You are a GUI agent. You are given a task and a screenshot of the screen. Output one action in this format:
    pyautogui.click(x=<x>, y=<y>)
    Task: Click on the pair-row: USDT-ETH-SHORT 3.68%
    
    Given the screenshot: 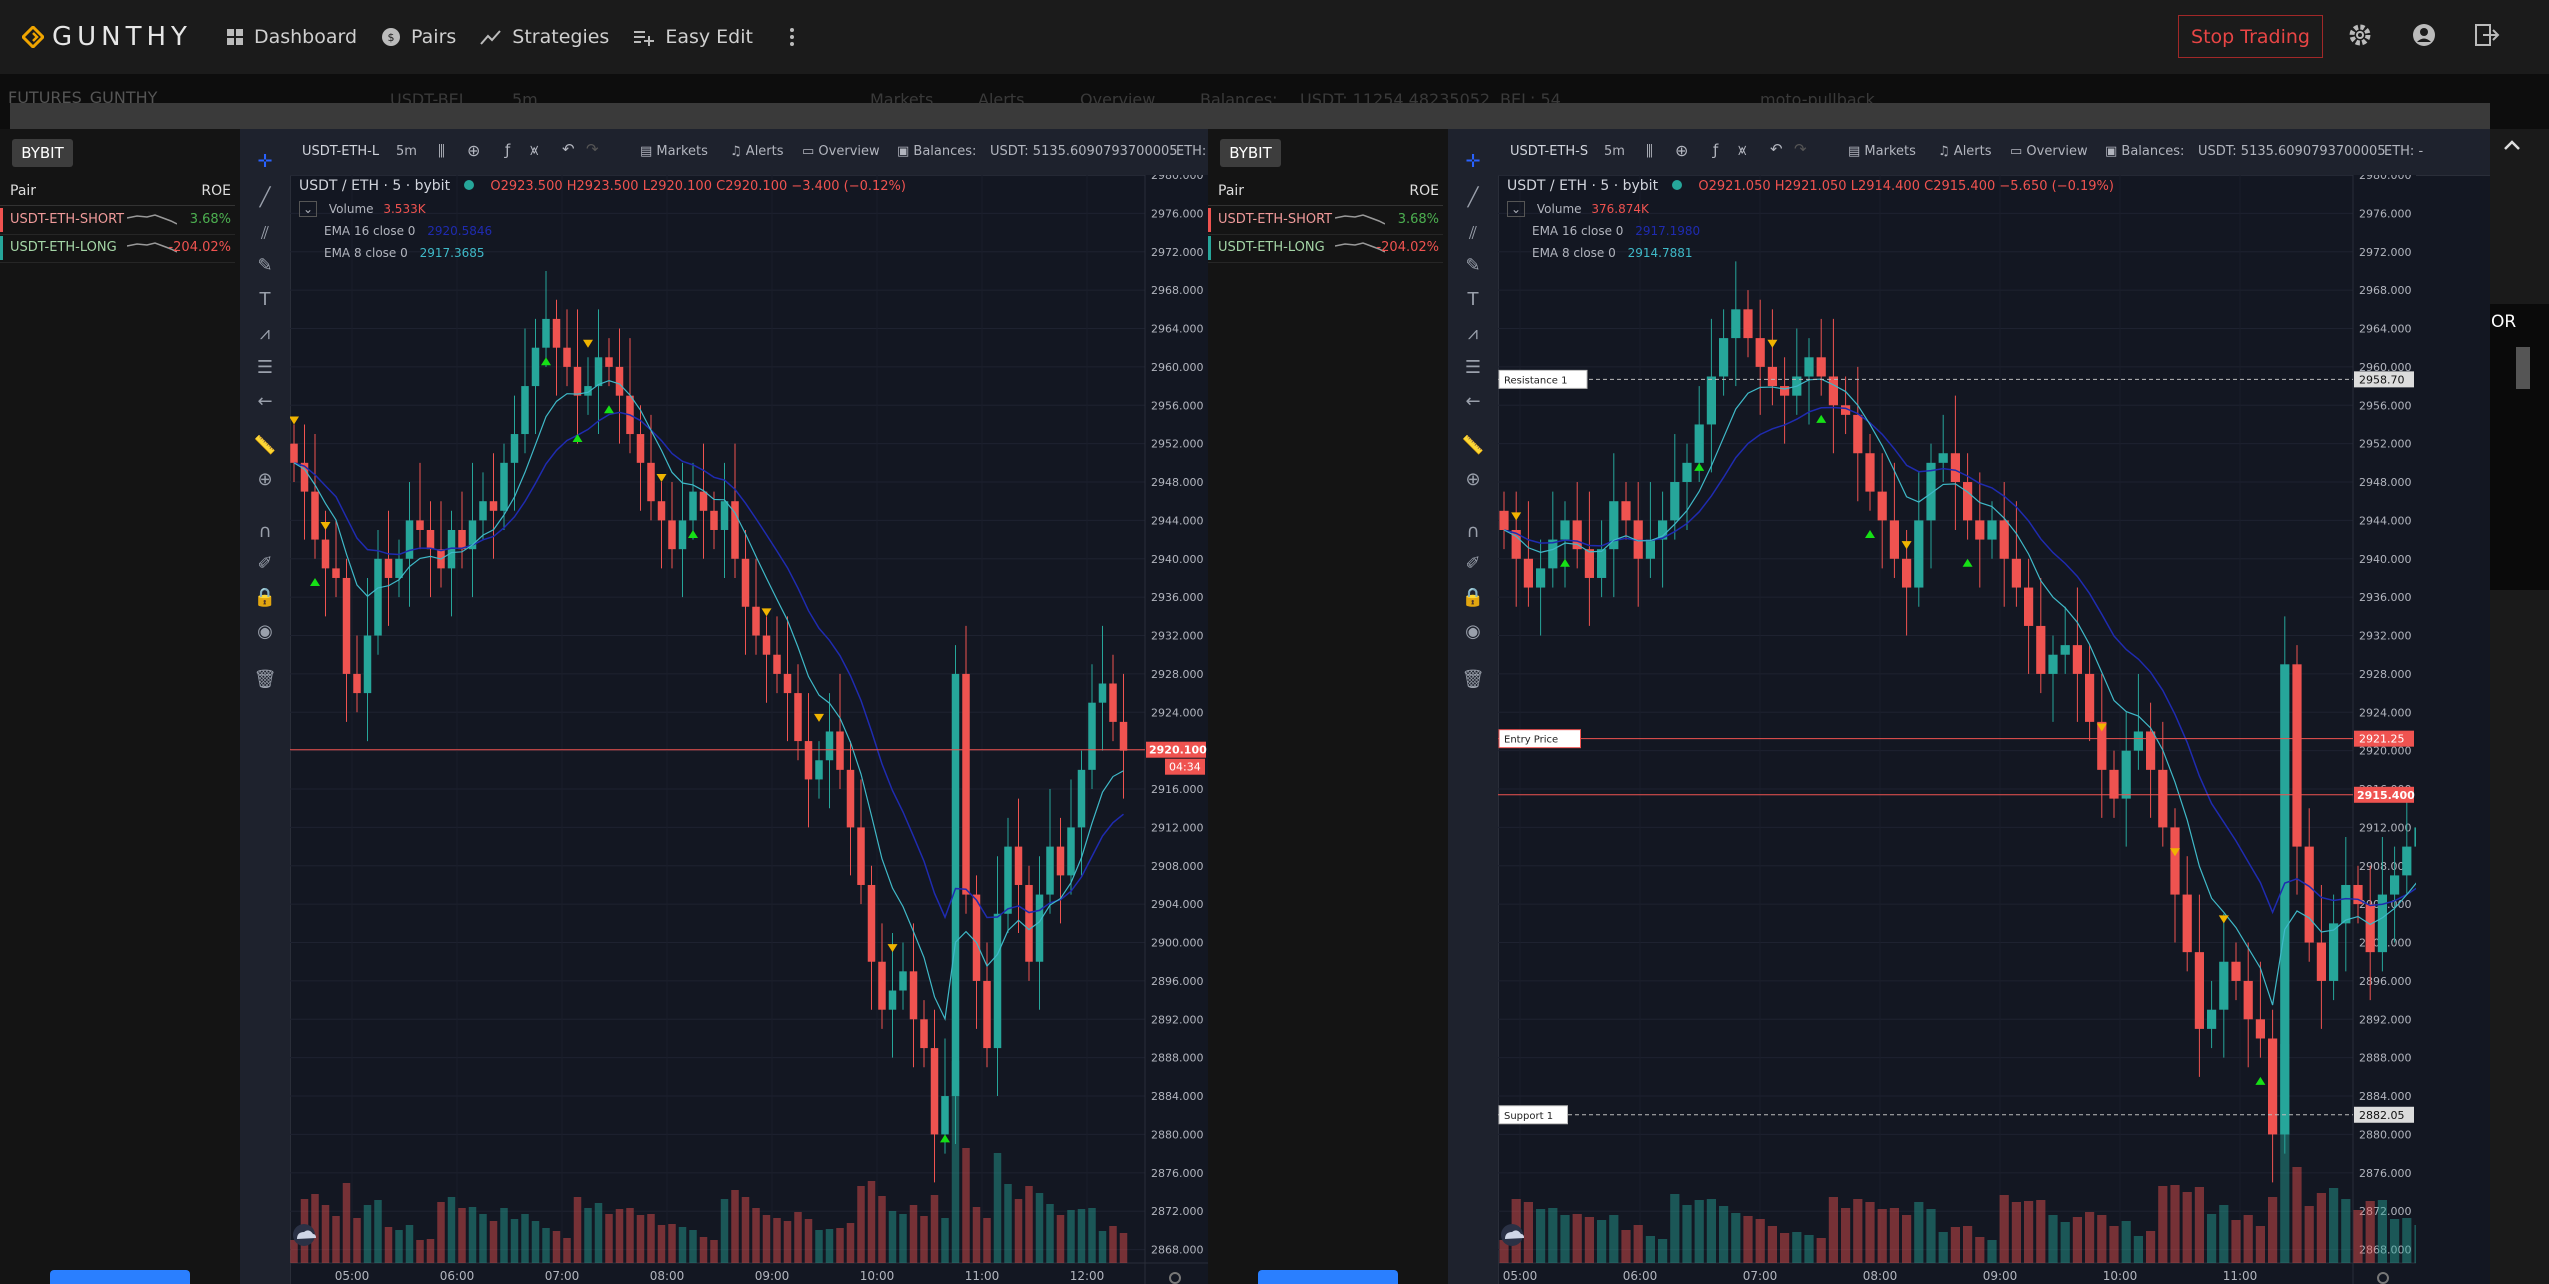 What is the action you would take?
    pyautogui.click(x=1325, y=220)
    